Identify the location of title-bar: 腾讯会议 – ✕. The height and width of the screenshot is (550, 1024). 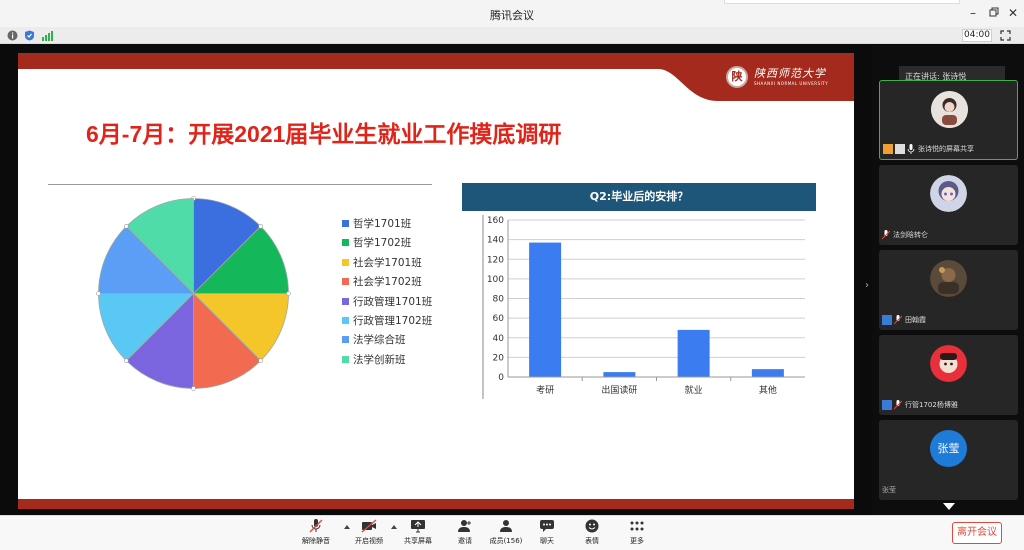
(512, 13).